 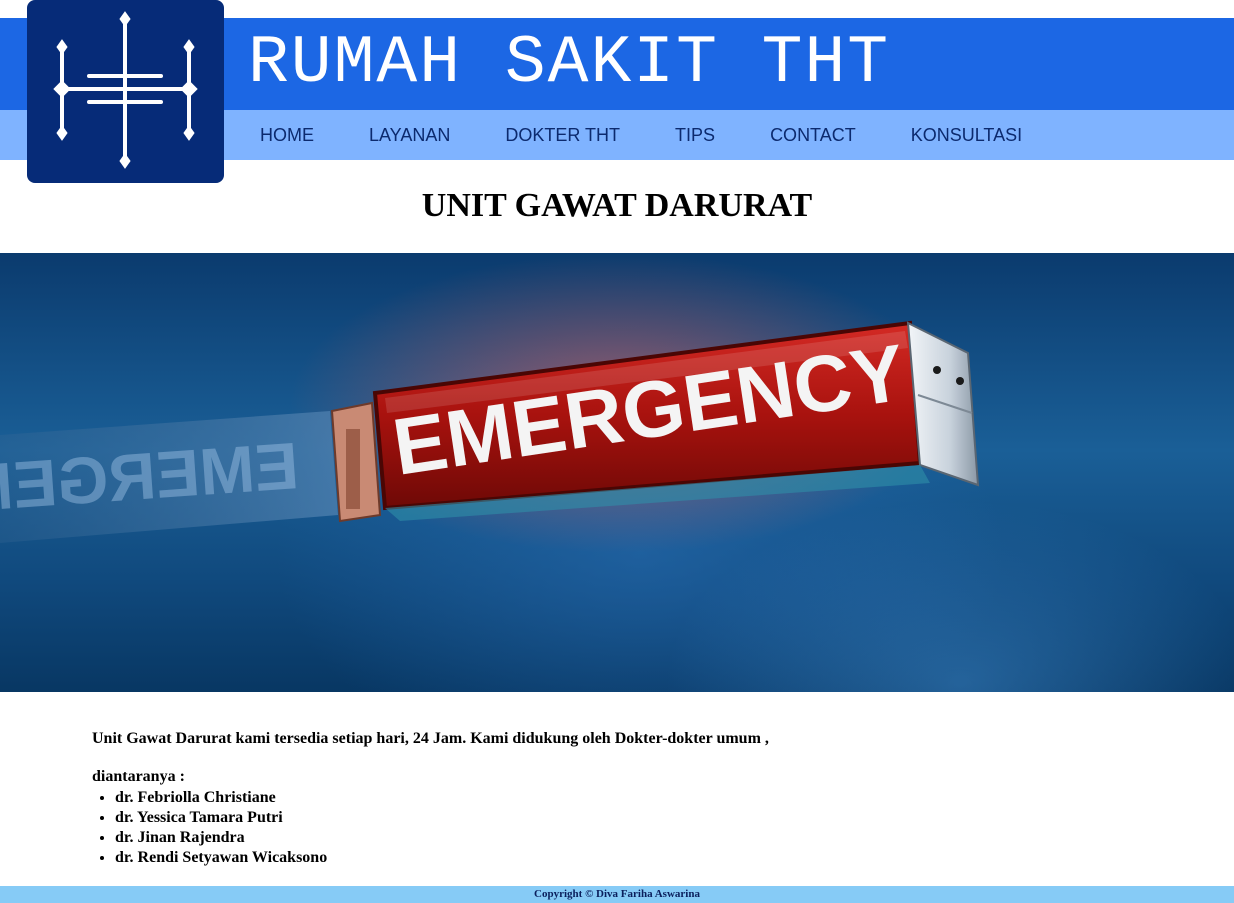 I want to click on list-item: dr. Febriolla Christiane, so click(x=628, y=798).